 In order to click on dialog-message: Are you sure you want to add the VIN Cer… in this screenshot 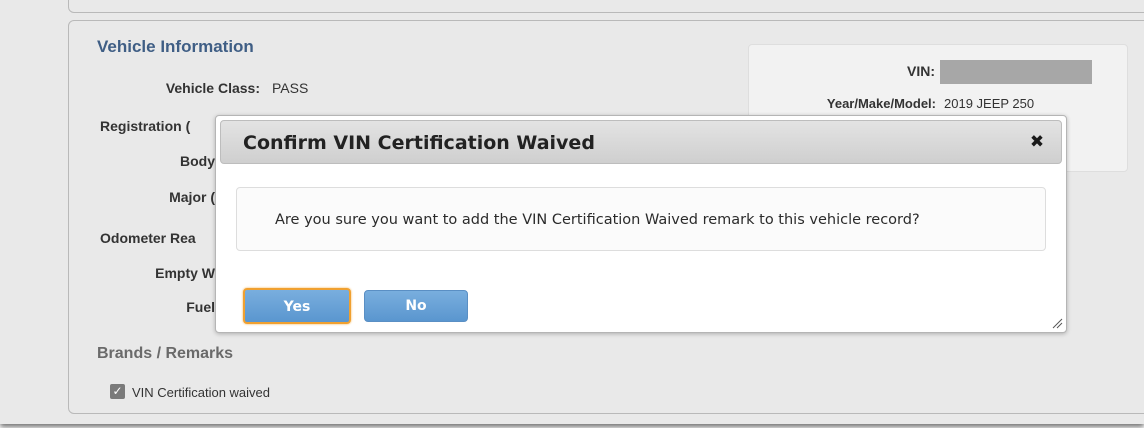, I will do `click(597, 220)`.